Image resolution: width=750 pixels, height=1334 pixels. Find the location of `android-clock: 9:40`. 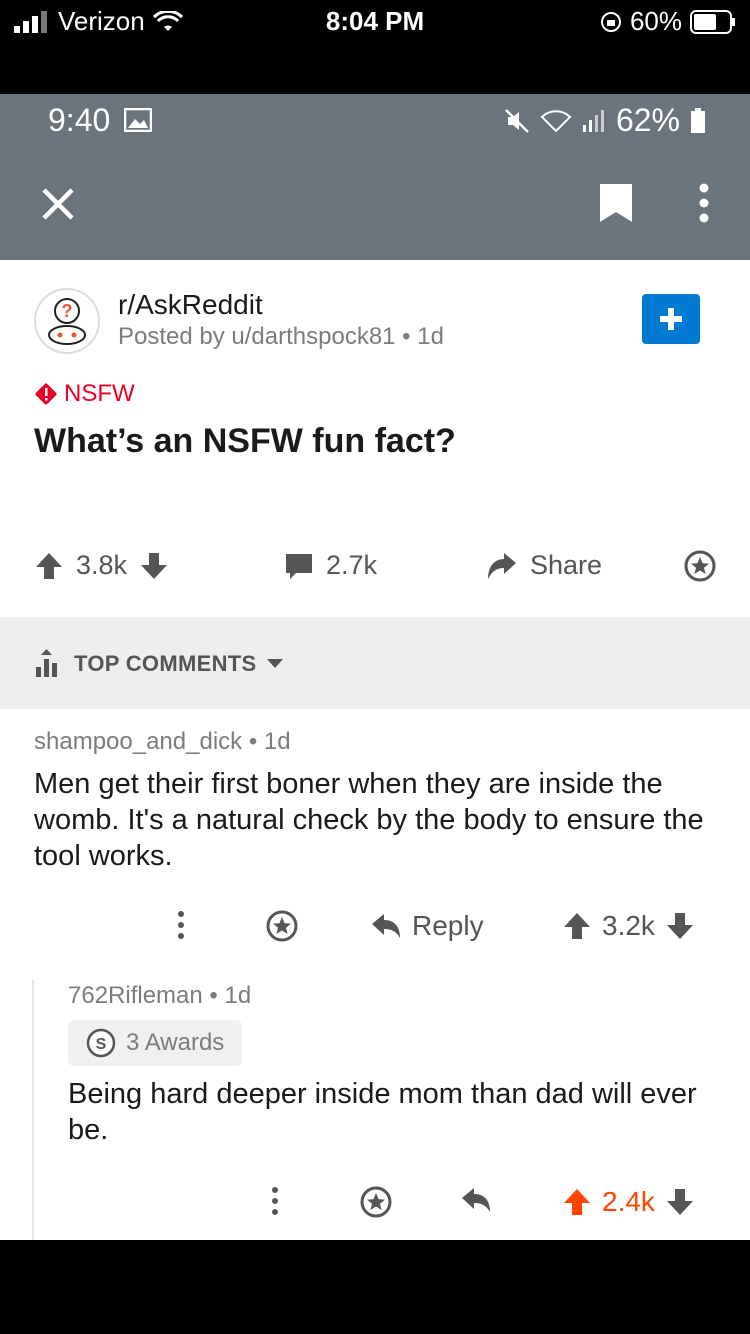

android-clock: 9:40 is located at coordinates (79, 120).